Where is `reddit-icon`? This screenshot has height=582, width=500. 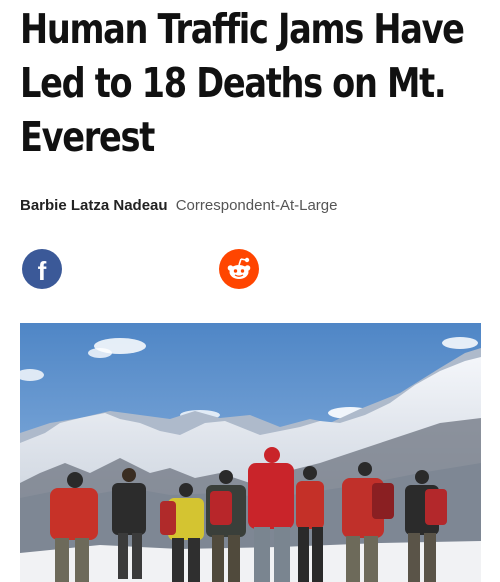
reddit-icon is located at coordinates (239, 268).